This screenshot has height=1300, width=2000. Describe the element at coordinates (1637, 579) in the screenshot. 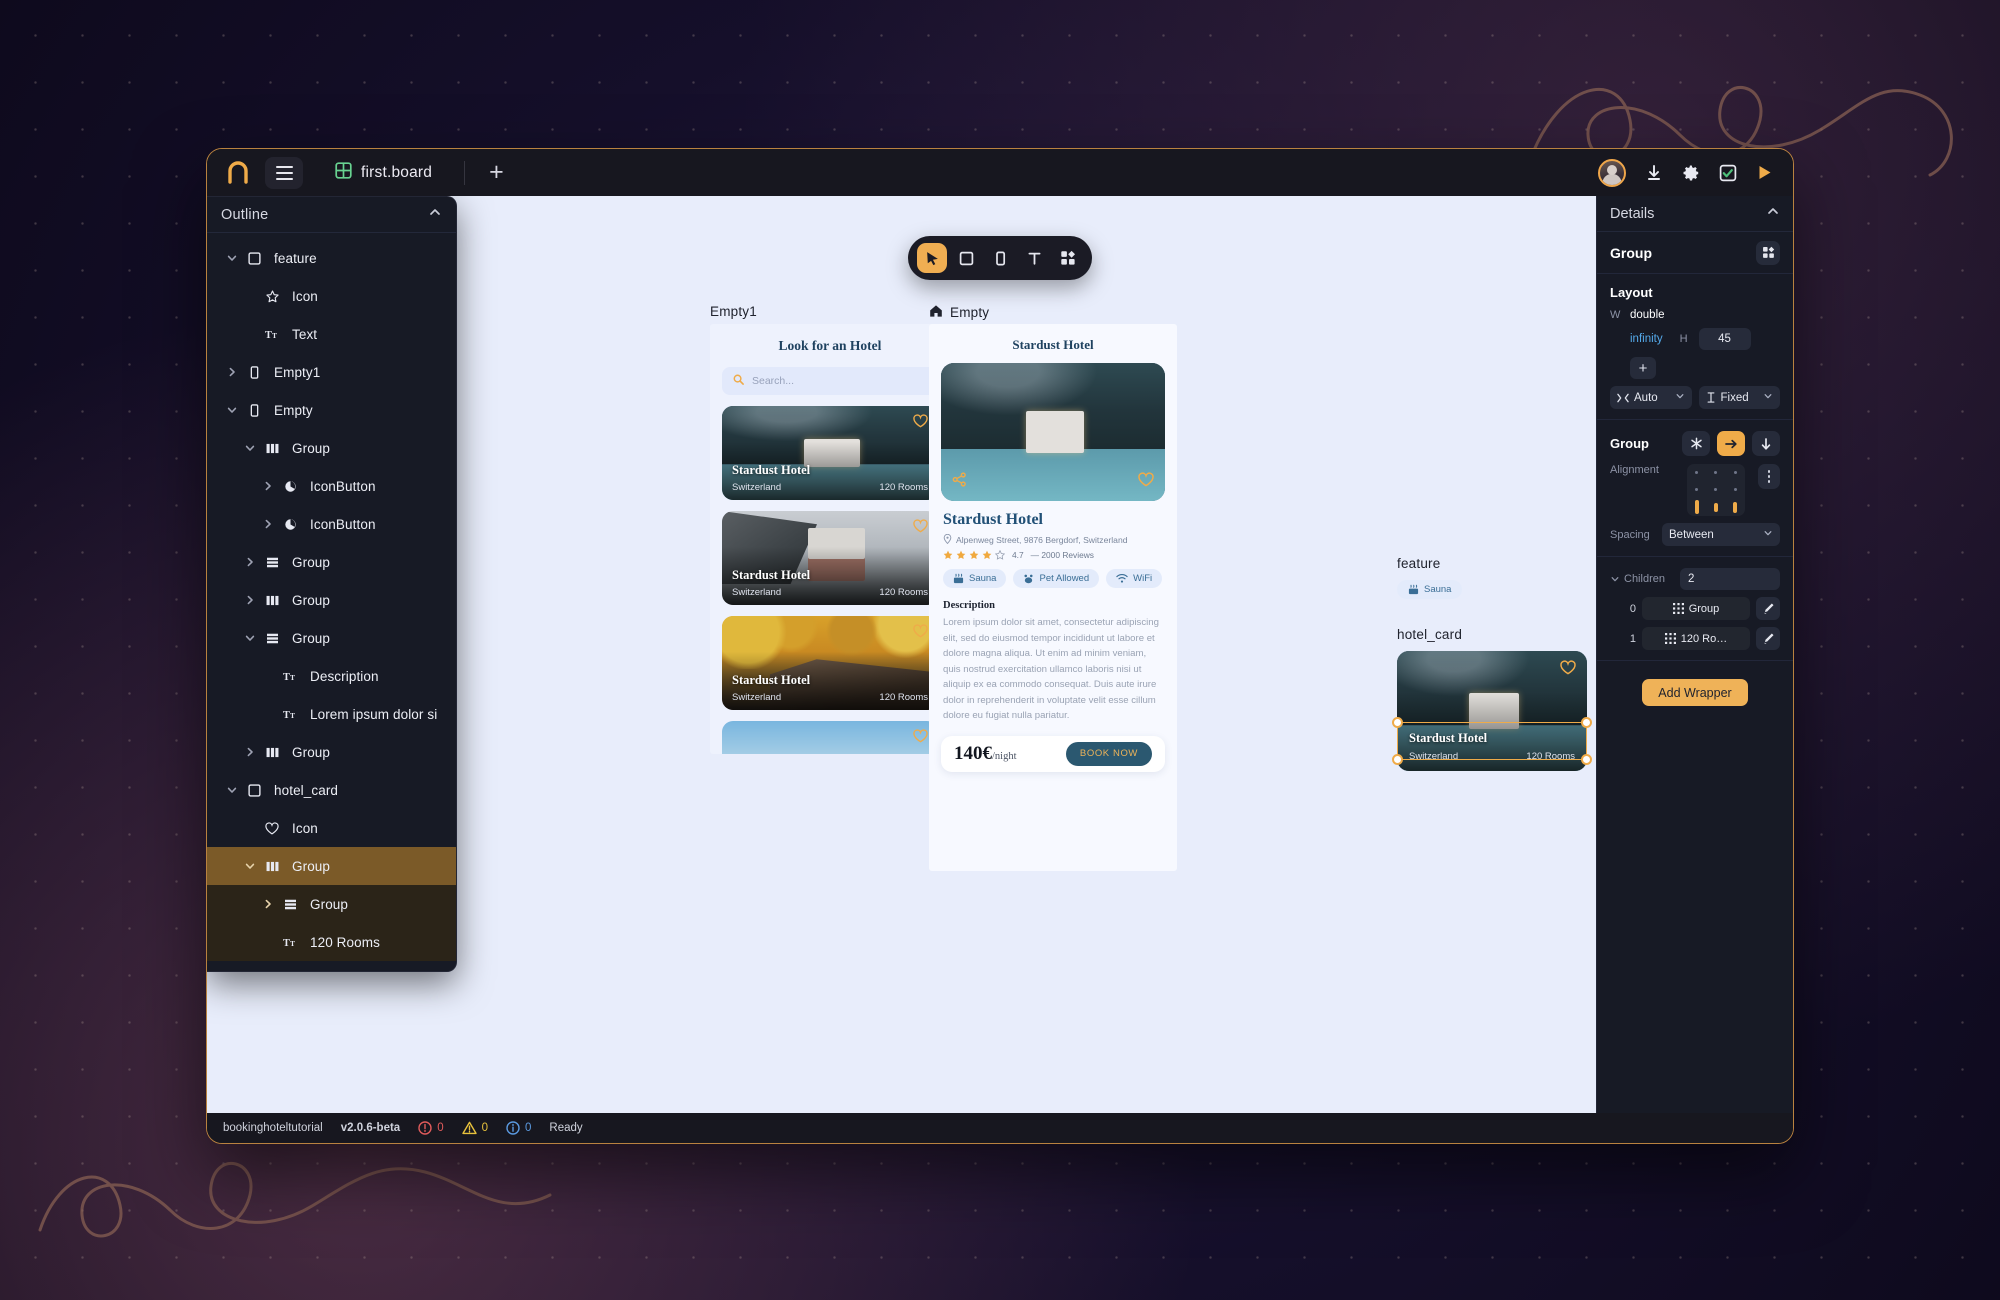

I see `children-label-group: Children` at that location.